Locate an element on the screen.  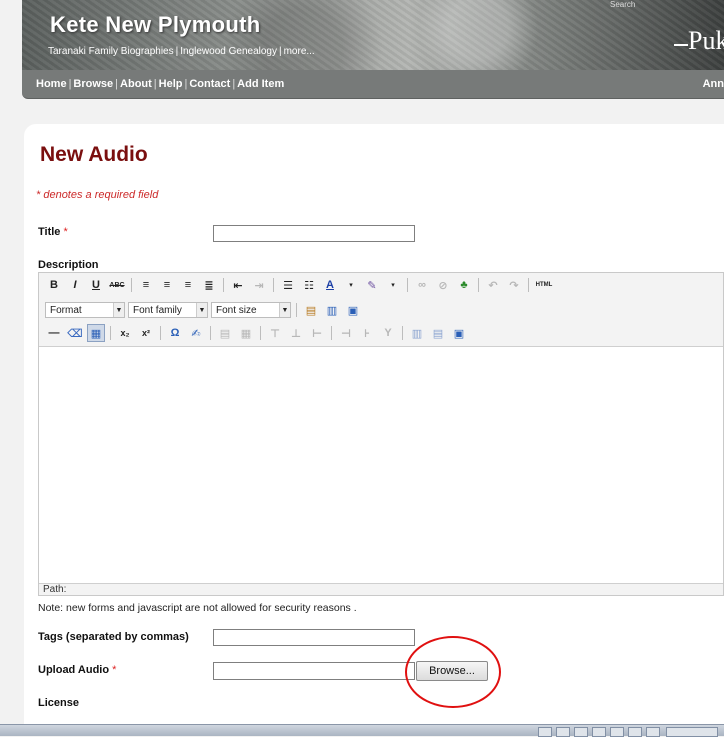
site-title: Kete New Plymouth is located at coordinates (155, 25).